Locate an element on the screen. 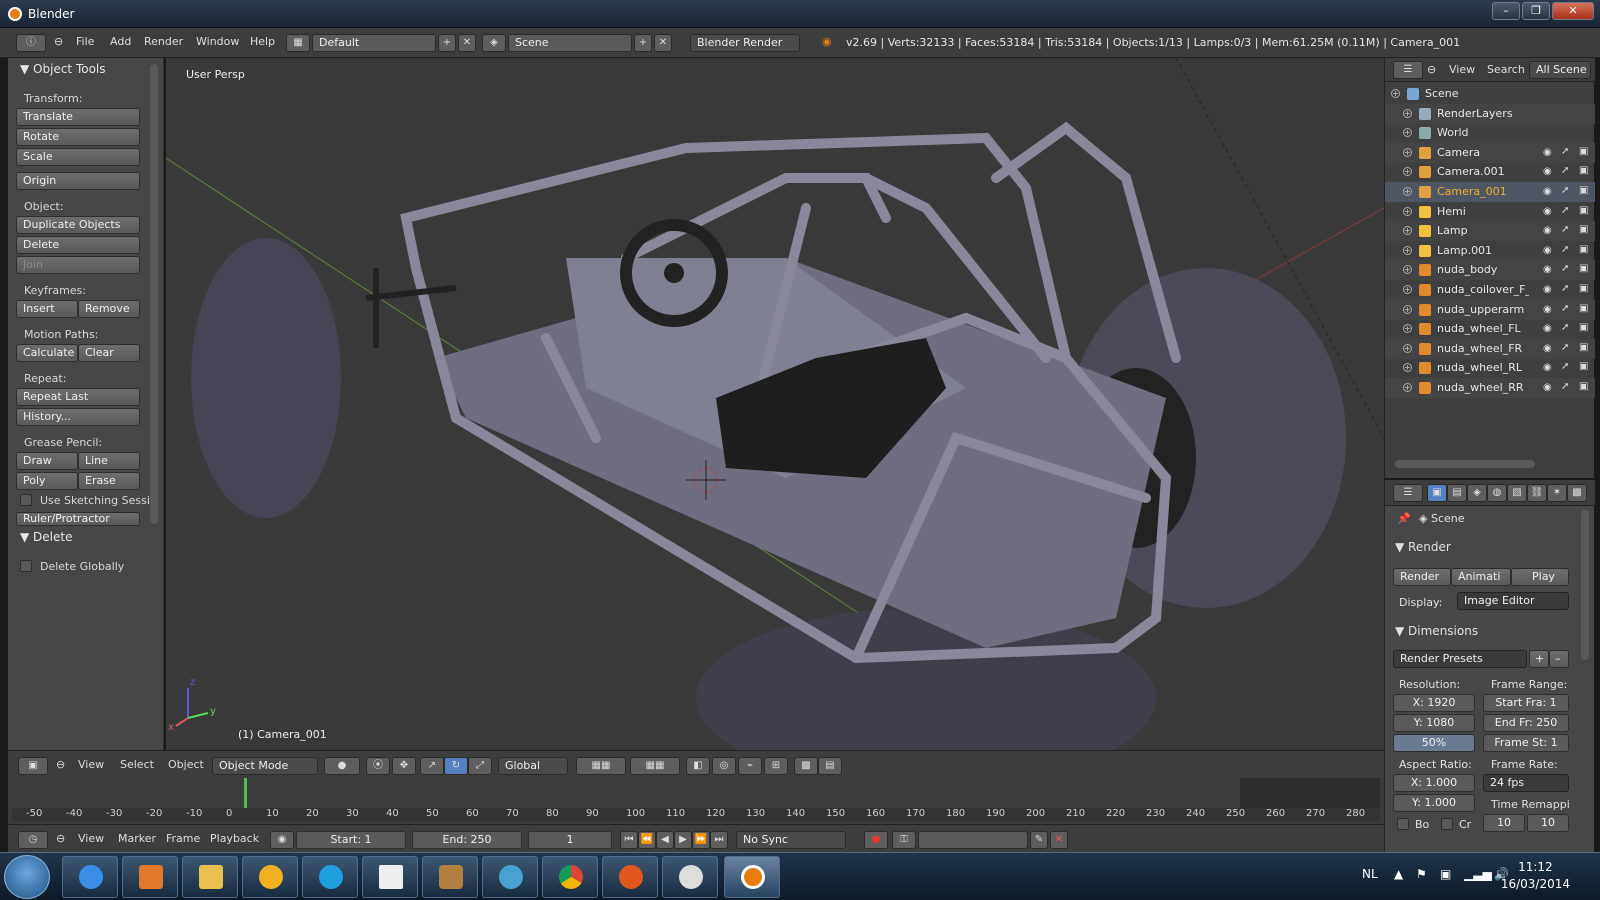 This screenshot has width=1600, height=900. insert-keyframe-icon: ✎ is located at coordinates (1039, 840).